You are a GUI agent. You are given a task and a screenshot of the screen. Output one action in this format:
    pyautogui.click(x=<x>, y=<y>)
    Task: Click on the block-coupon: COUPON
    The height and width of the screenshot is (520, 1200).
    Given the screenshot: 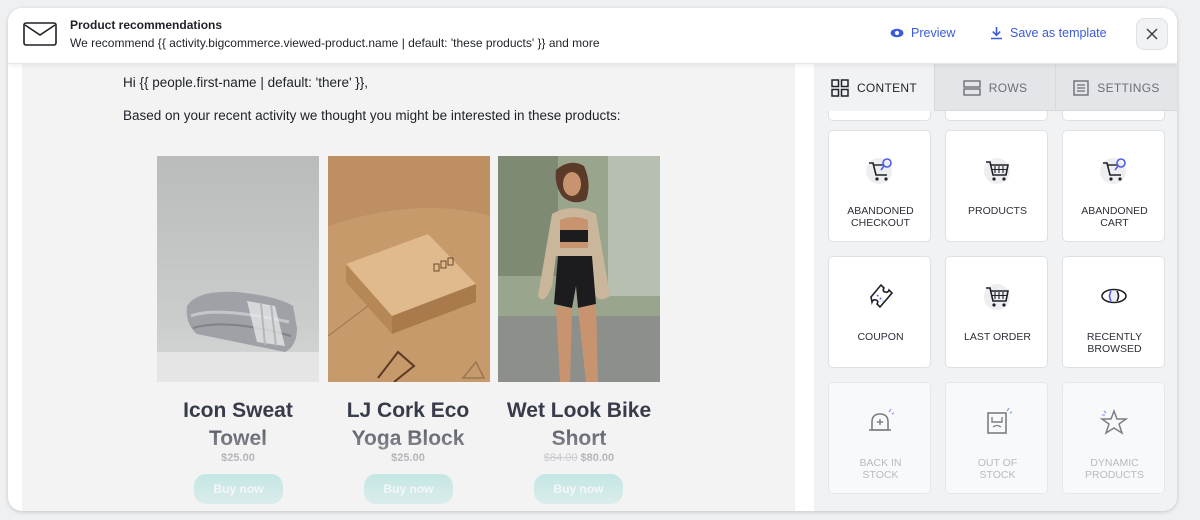 What is the action you would take?
    pyautogui.click(x=879, y=312)
    